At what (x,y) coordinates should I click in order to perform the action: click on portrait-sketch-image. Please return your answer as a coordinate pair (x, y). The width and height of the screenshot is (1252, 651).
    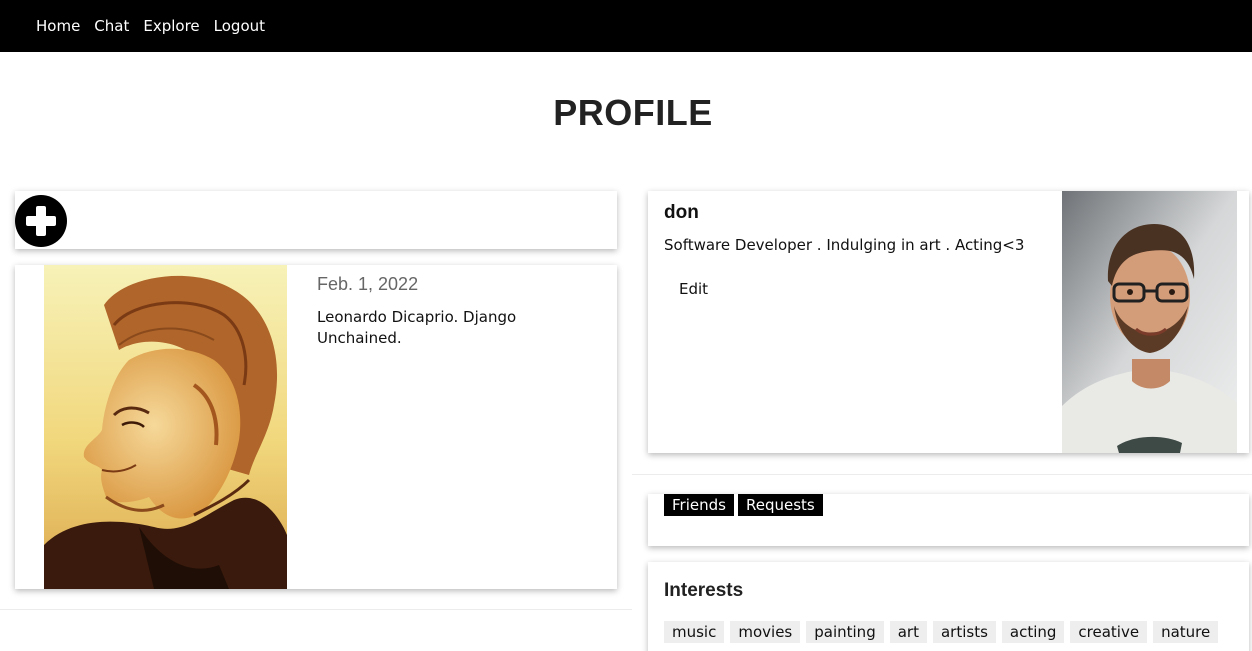
    Looking at the image, I should click on (165, 427).